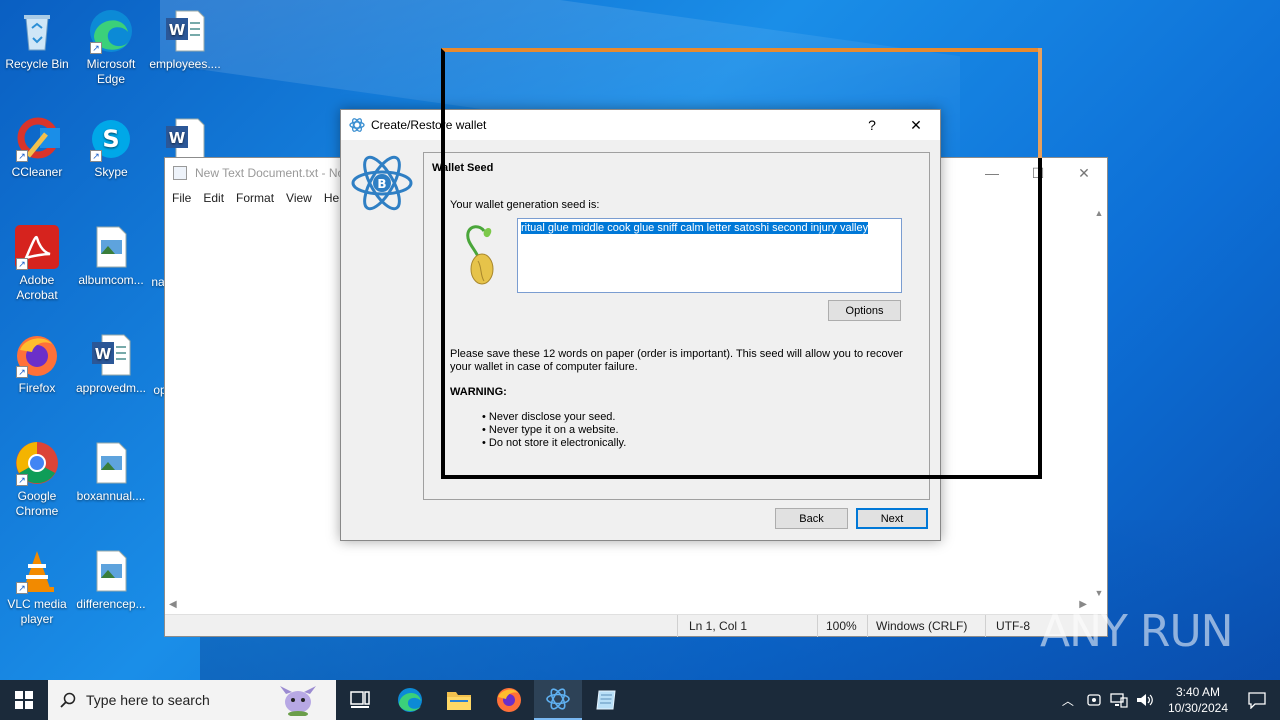 This screenshot has width=1280, height=720. Describe the element at coordinates (811, 518) in the screenshot. I see `back-button: Back` at that location.